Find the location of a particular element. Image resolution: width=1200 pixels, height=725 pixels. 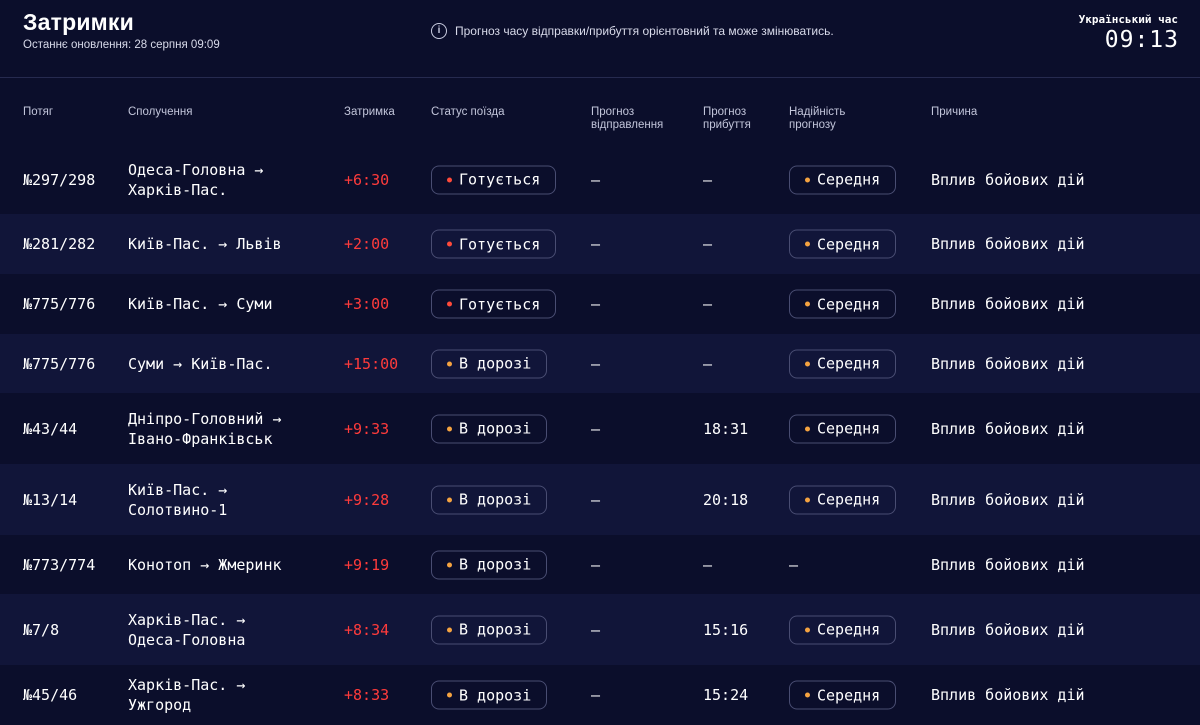

delay-value: +8:33 is located at coordinates (367, 695).